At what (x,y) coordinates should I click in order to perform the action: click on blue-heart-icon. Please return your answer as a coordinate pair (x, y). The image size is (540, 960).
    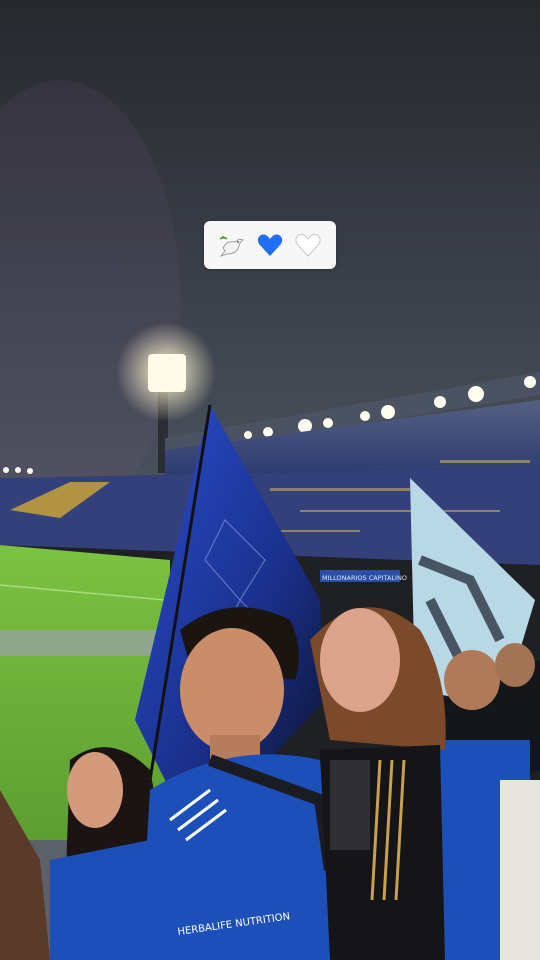
    Looking at the image, I should click on (270, 245).